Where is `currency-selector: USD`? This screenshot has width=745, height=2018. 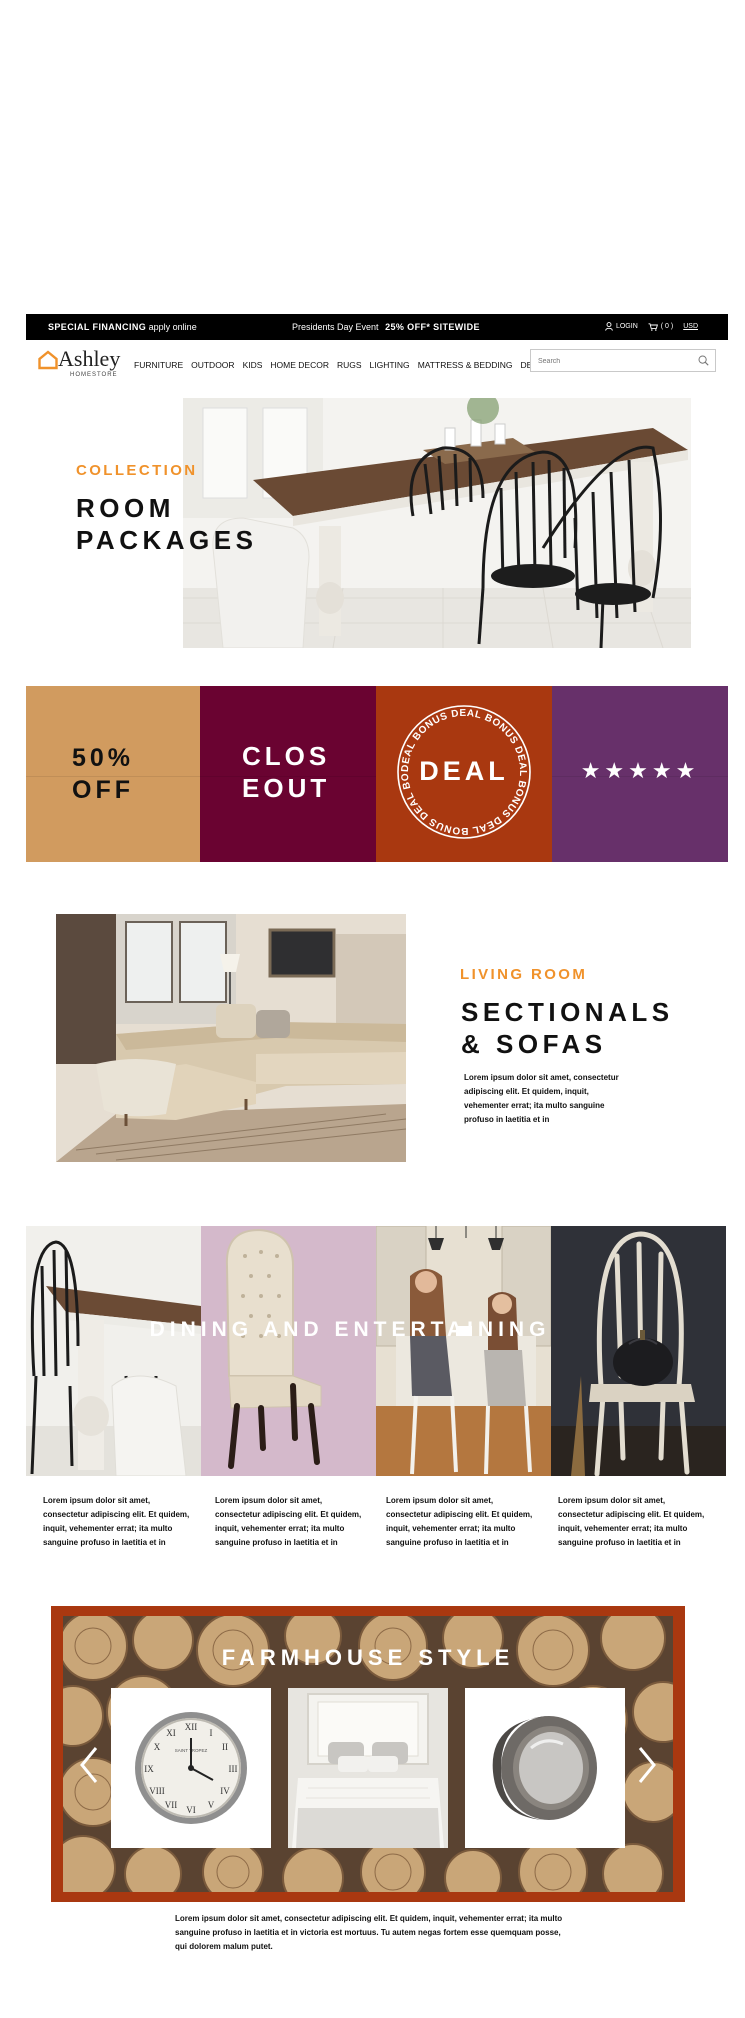
currency-selector: USD is located at coordinates (690, 326).